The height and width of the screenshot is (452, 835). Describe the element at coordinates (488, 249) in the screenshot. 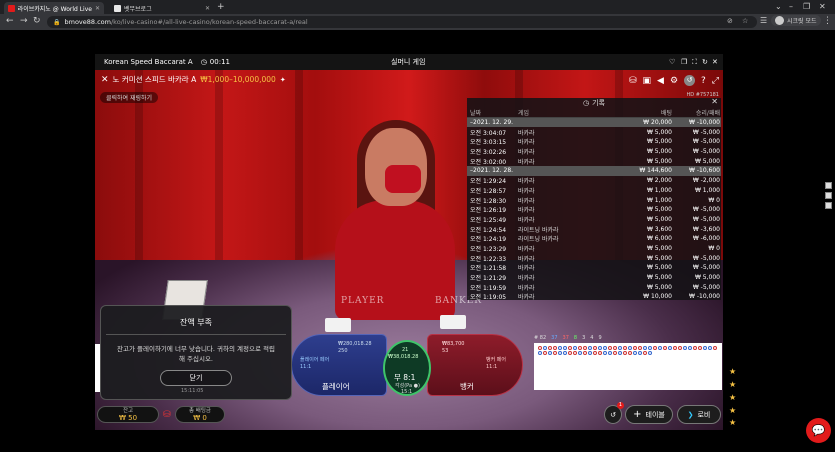

I see `row-time: 오전 1:23:29` at that location.